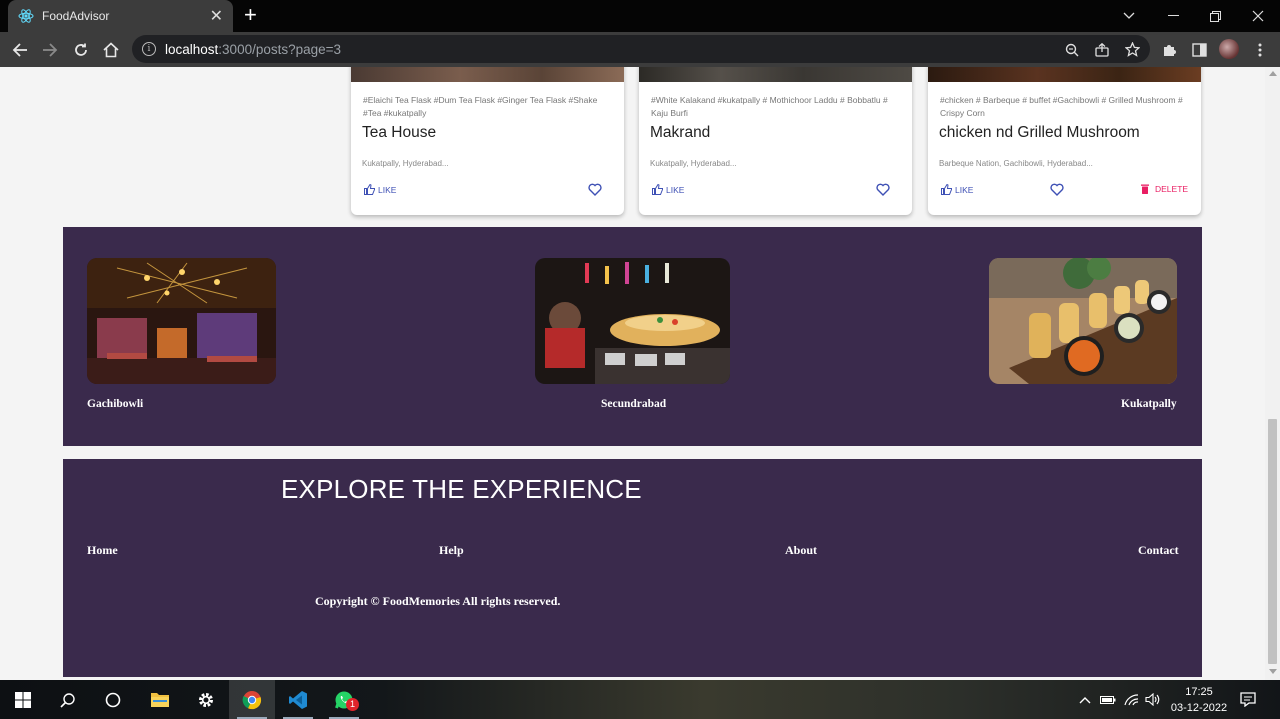  What do you see at coordinates (640, 16) in the screenshot?
I see `browser-tab-strip: FoodAdvisor ✕ +` at bounding box center [640, 16].